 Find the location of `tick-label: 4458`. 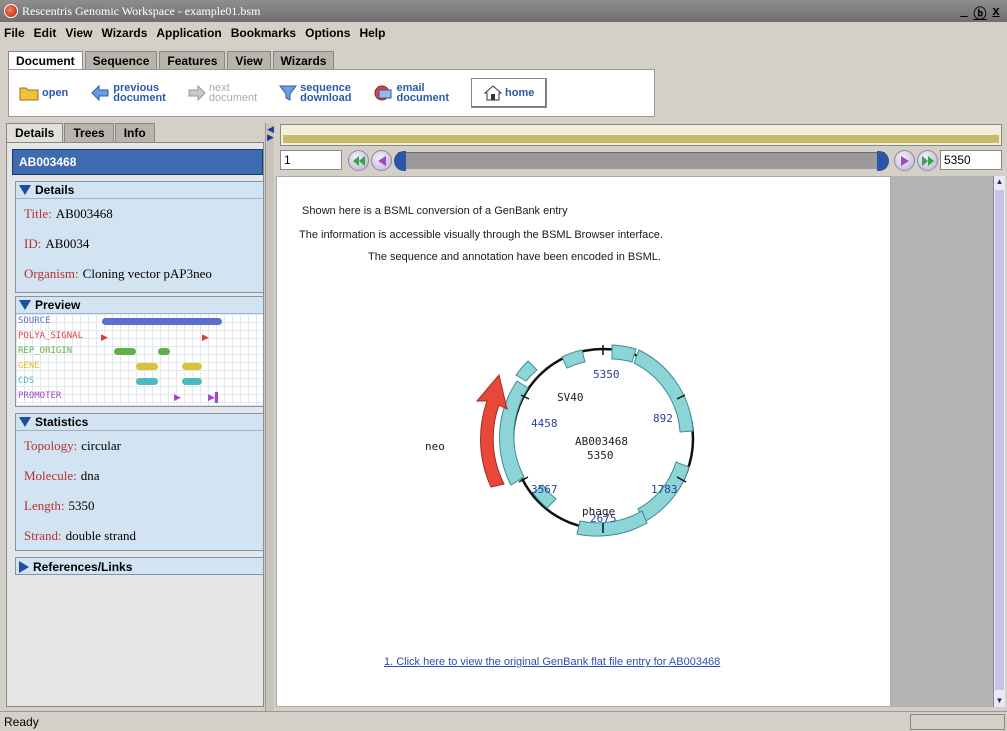

tick-label: 4458 is located at coordinates (544, 423).